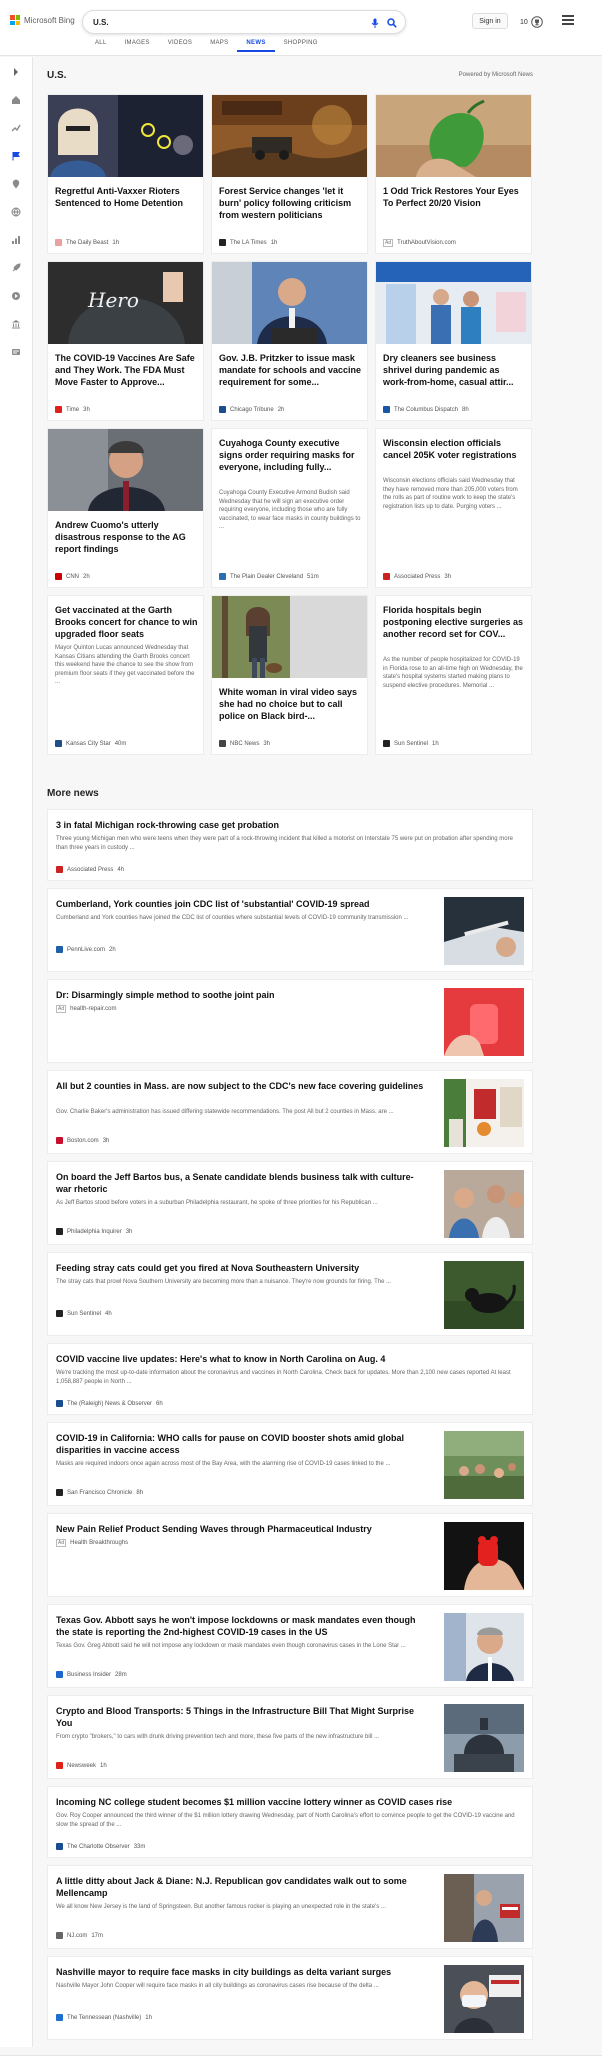  Describe the element at coordinates (411, 743) in the screenshot. I see `news-source: Sun Sentinel 1h` at that location.